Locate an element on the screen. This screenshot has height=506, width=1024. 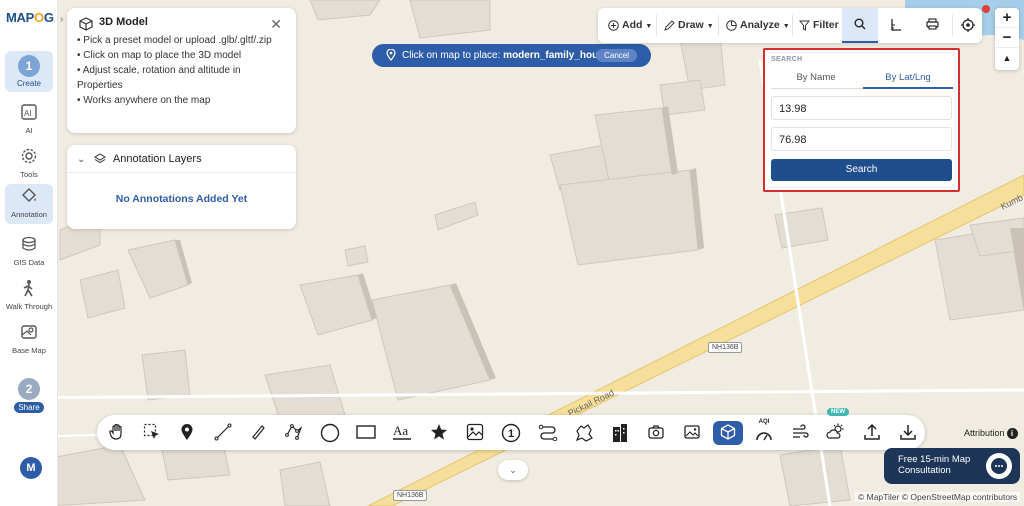
walker-icon is located at coordinates (28, 288).